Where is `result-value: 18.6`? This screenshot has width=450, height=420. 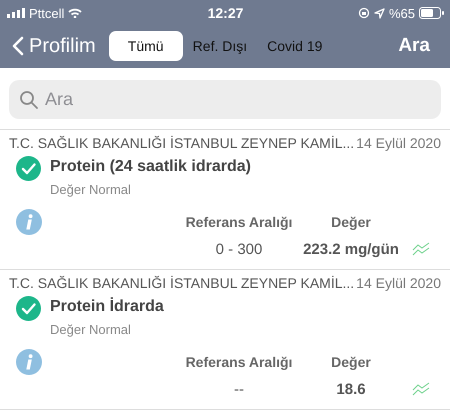 result-value: 18.6 is located at coordinates (351, 389).